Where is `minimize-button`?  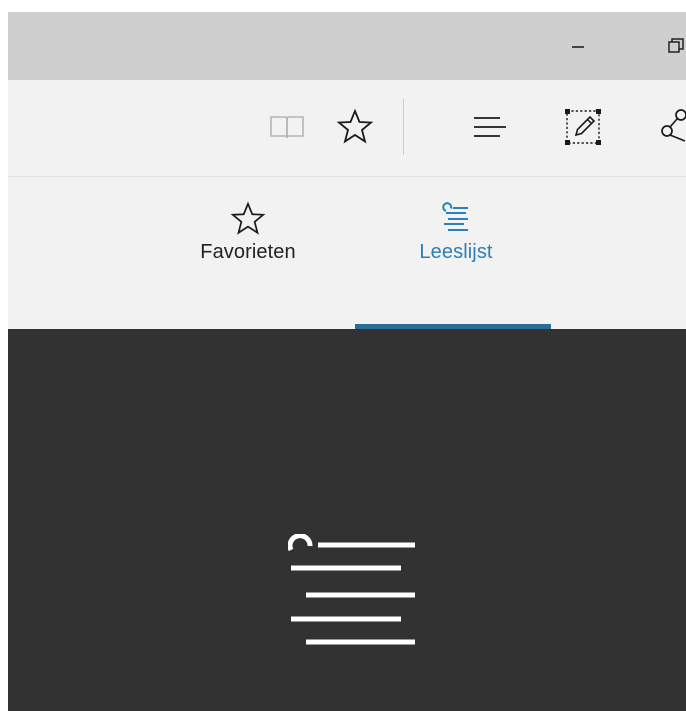
minimize-button is located at coordinates (578, 46).